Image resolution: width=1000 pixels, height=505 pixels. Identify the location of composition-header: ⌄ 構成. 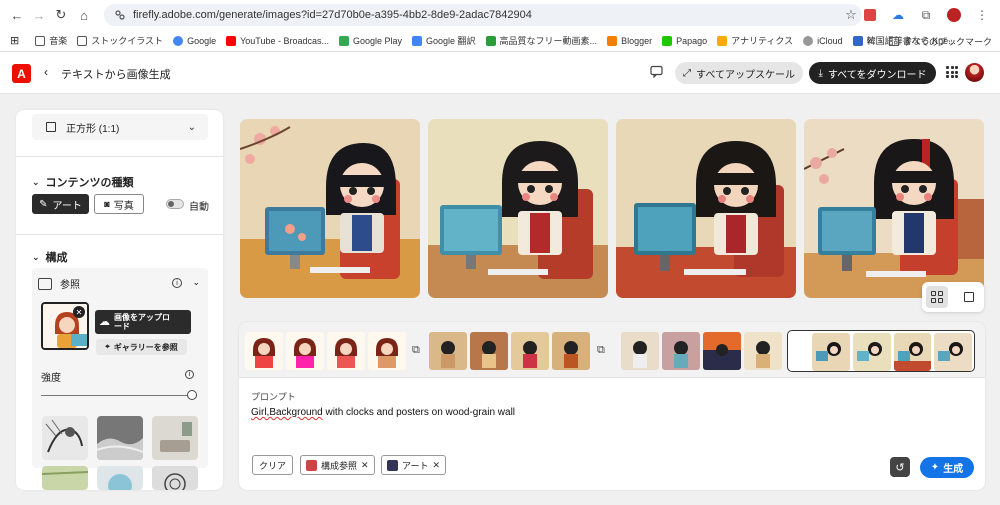
(50, 257).